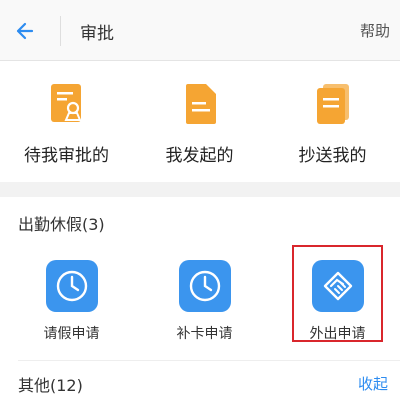 Image resolution: width=400 pixels, height=403 pixels. I want to click on leave-request-button: 请假申请, so click(71, 302).